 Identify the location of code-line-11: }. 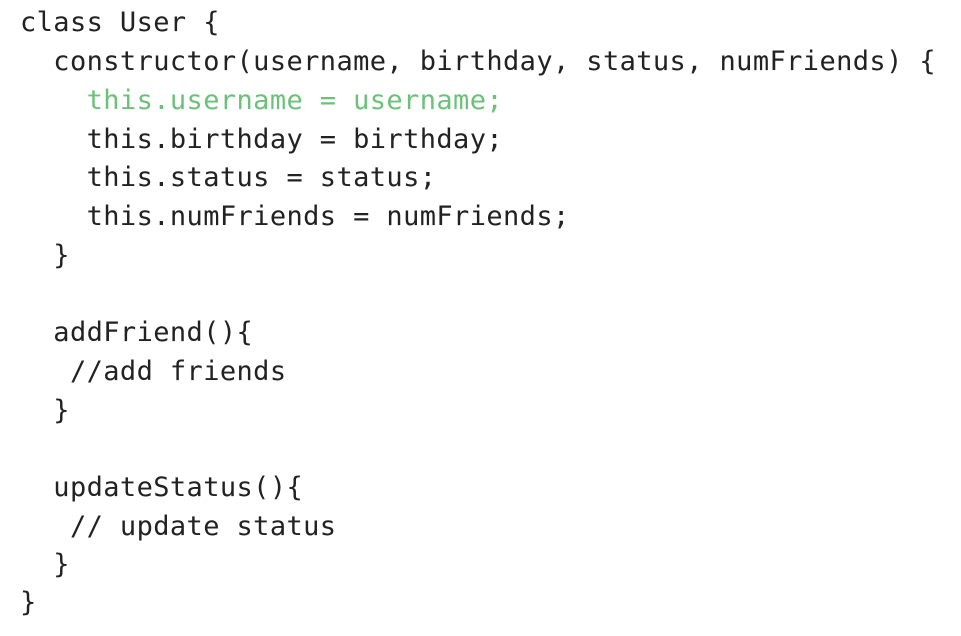
(45, 410).